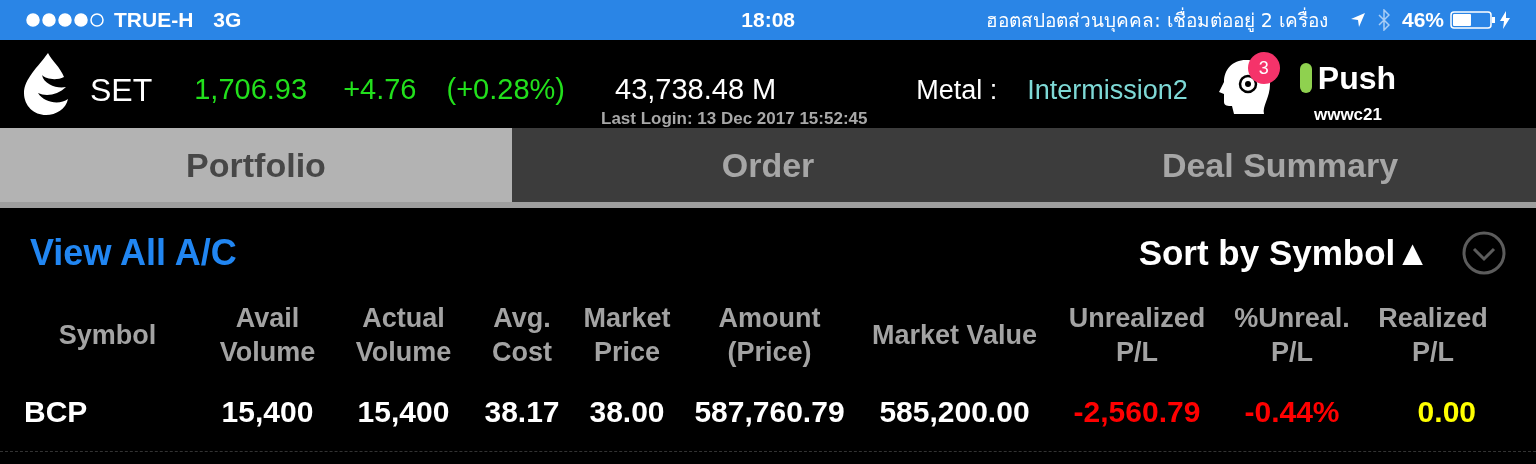 The width and height of the screenshot is (1536, 464). What do you see at coordinates (403, 335) in the screenshot?
I see `column-header: Actual Volume` at bounding box center [403, 335].